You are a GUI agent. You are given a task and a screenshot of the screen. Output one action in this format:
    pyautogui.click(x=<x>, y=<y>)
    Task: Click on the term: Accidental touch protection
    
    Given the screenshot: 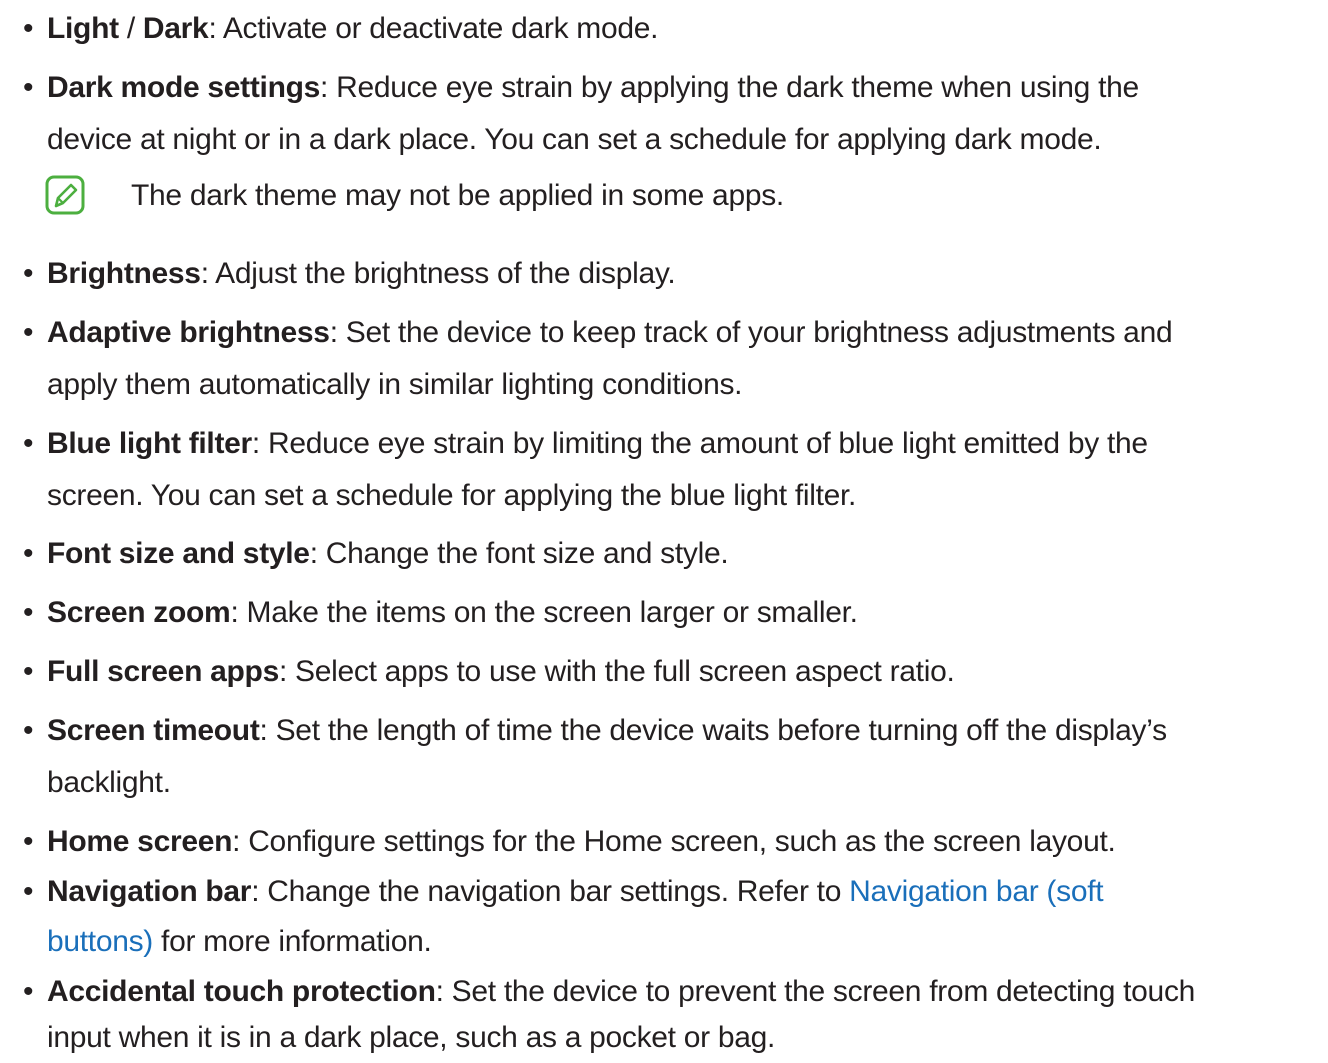 What is the action you would take?
    pyautogui.click(x=241, y=991)
    